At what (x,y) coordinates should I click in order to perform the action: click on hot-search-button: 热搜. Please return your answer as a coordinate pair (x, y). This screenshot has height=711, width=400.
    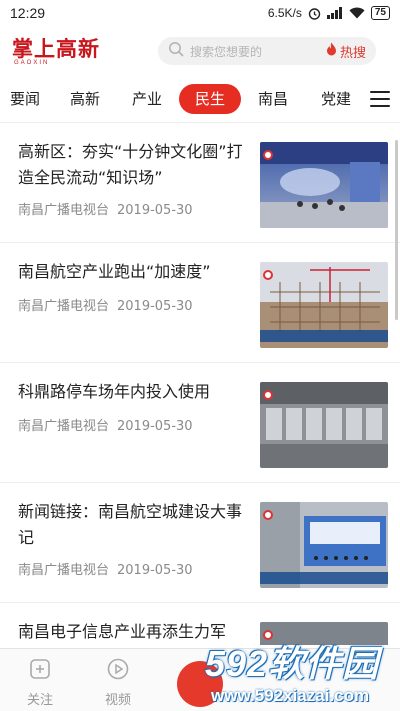
    Looking at the image, I should click on (346, 51).